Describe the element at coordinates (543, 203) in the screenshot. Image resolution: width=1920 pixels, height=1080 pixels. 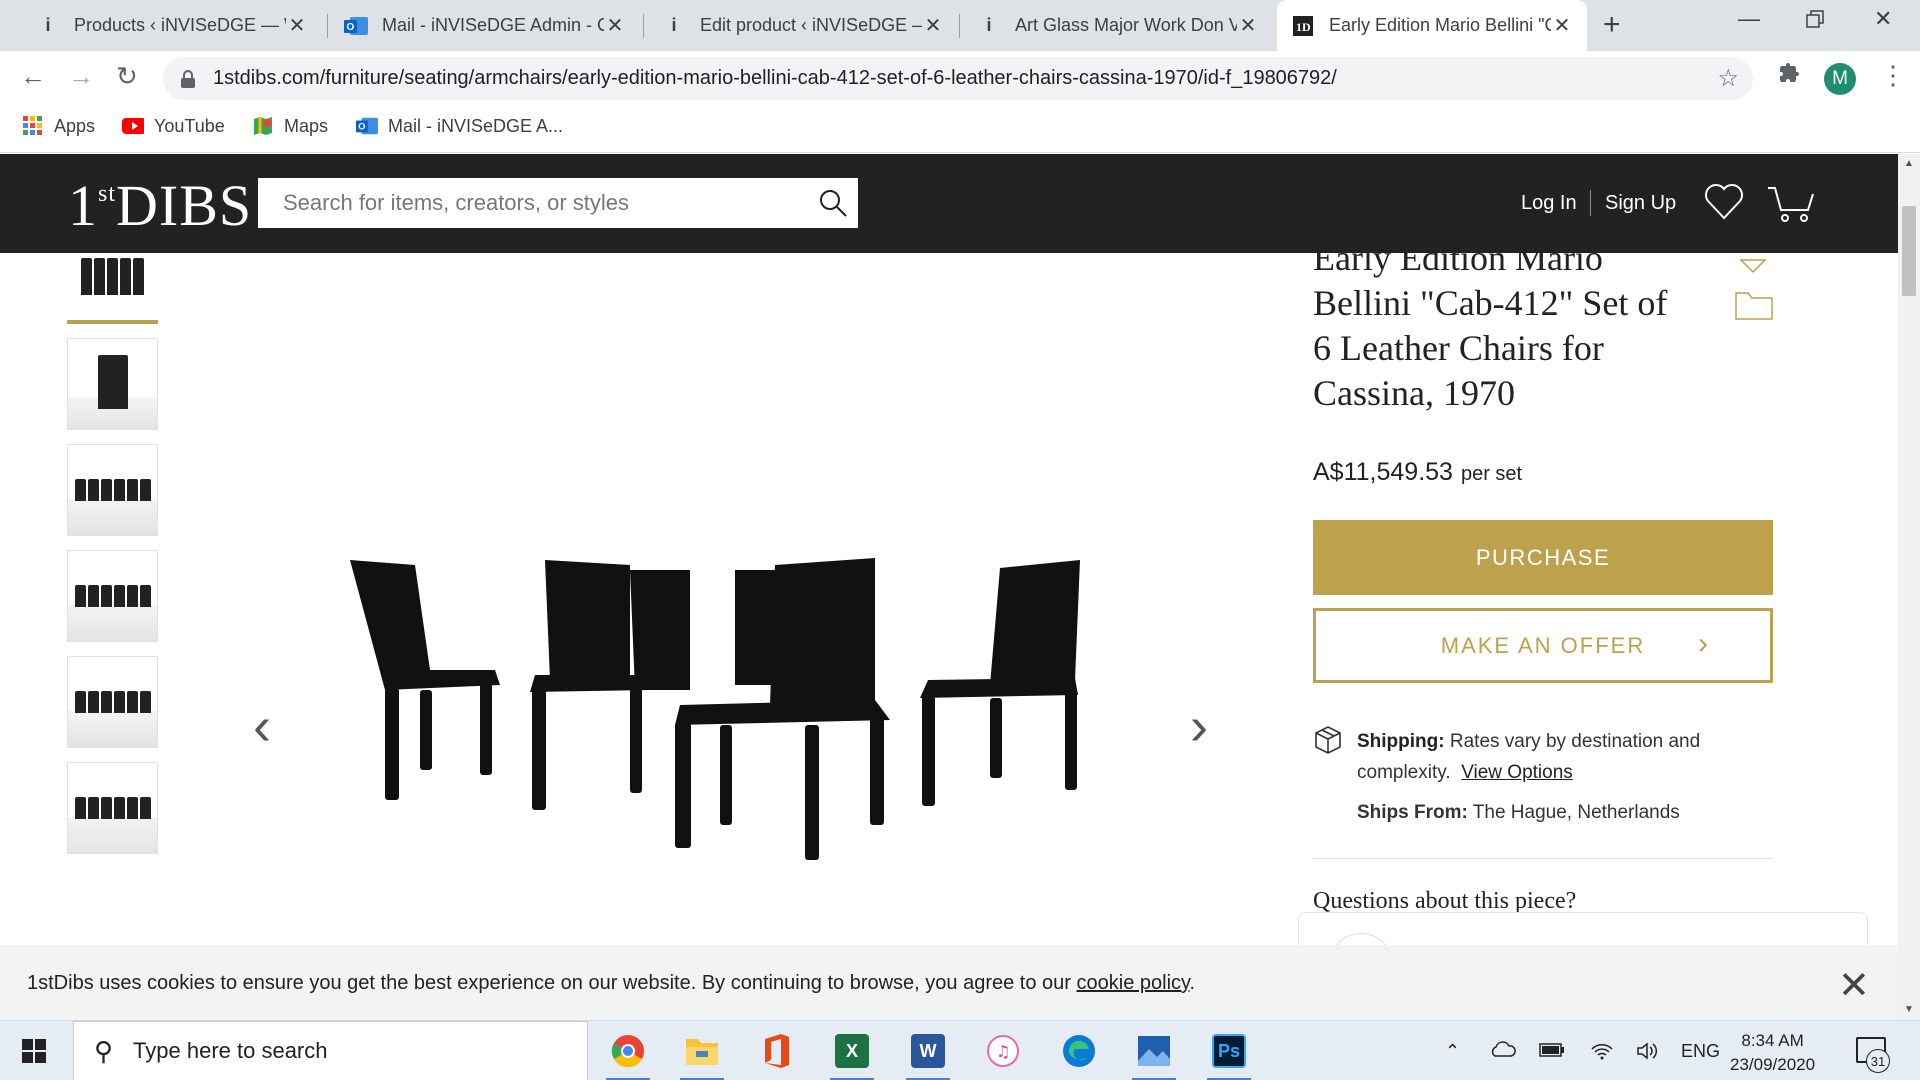
I see `search-input` at that location.